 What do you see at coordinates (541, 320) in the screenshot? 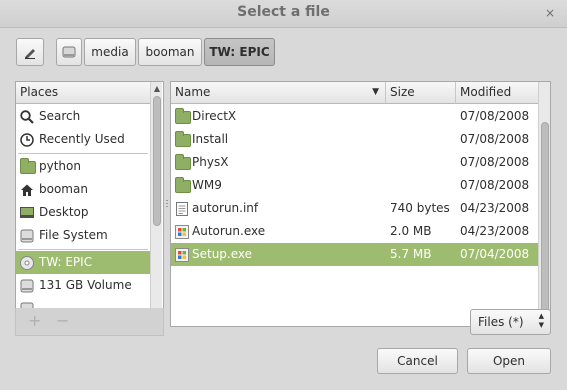
I see `spin-arrows-icon: ▲ ▼` at bounding box center [541, 320].